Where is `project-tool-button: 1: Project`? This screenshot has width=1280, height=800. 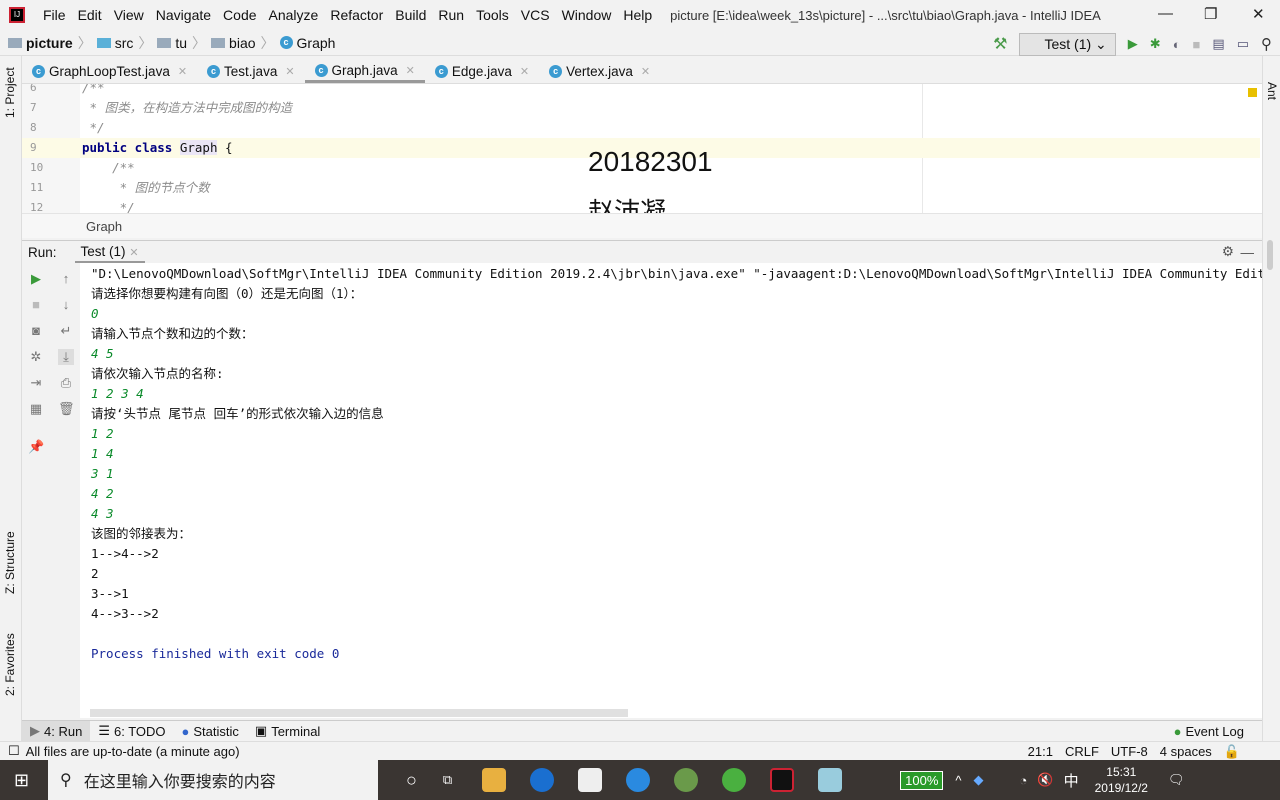
project-tool-button: 1: Project is located at coordinates (10, 92).